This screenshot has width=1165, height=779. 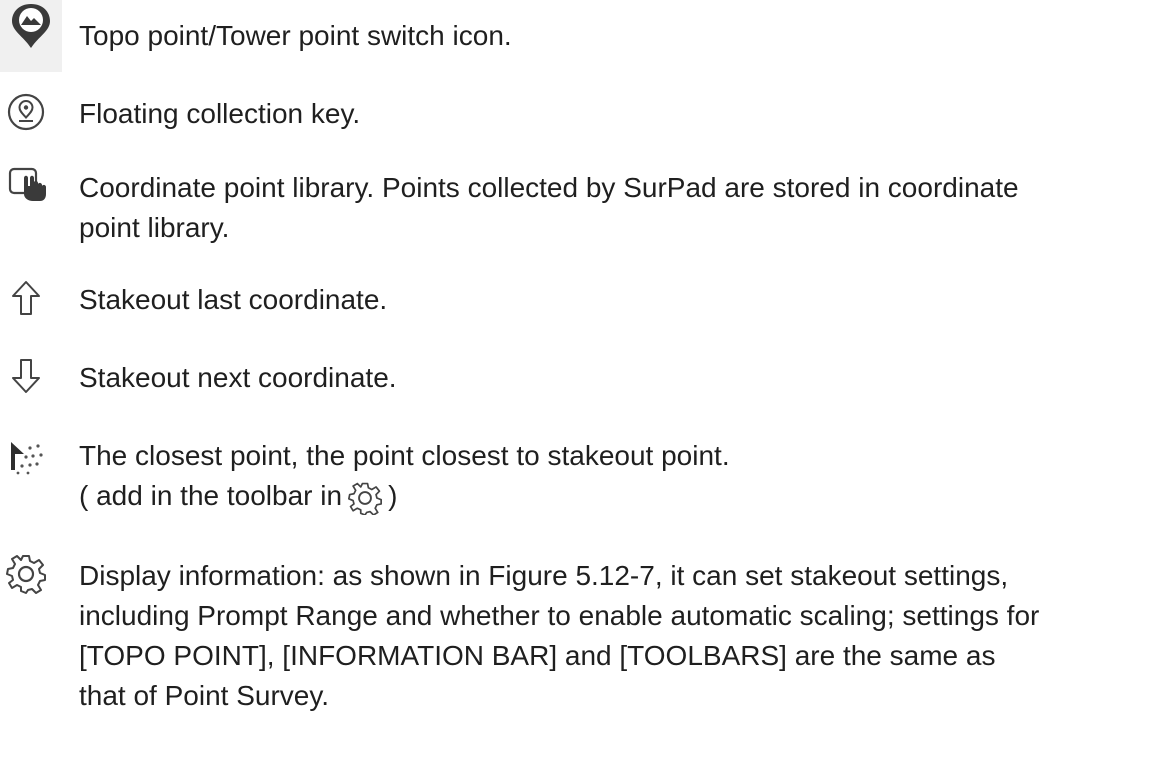 What do you see at coordinates (31, 36) in the screenshot?
I see `map-marker-mountain-icon` at bounding box center [31, 36].